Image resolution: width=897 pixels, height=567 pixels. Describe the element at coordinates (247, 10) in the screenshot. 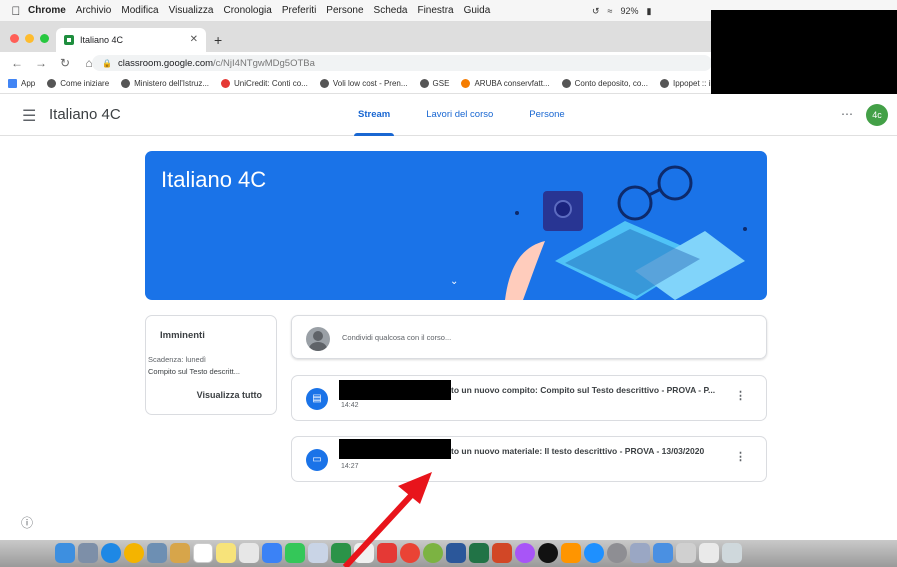

I see `menu-cronologia: Cronologia` at that location.